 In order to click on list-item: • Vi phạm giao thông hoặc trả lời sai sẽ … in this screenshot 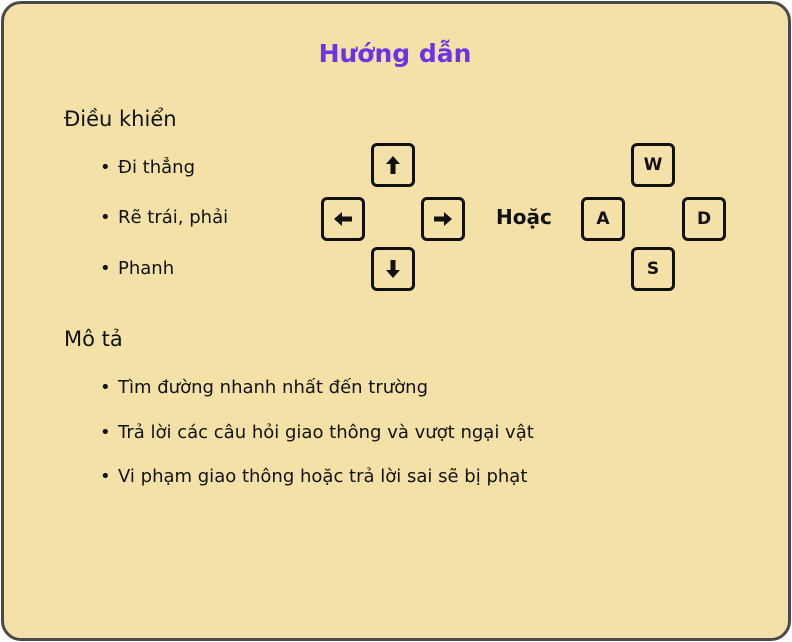, I will do `click(314, 476)`.